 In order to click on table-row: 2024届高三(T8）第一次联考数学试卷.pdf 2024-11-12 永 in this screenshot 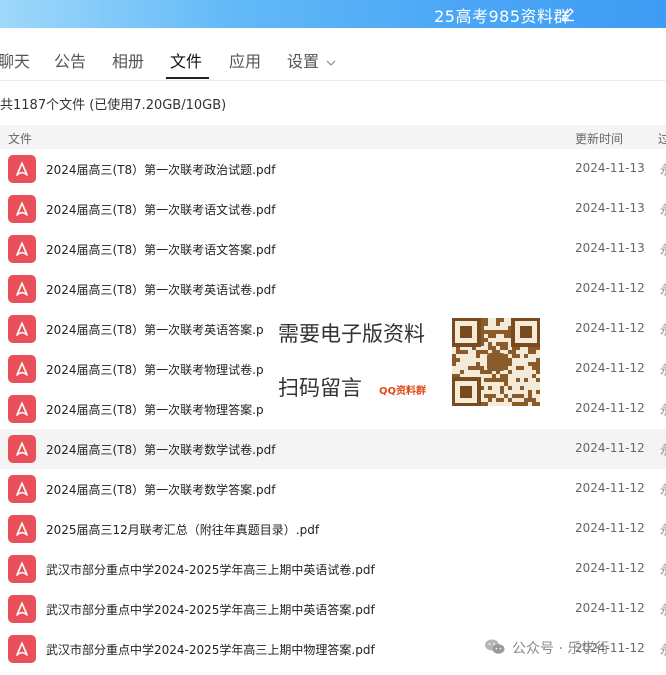, I will do `click(333, 449)`.